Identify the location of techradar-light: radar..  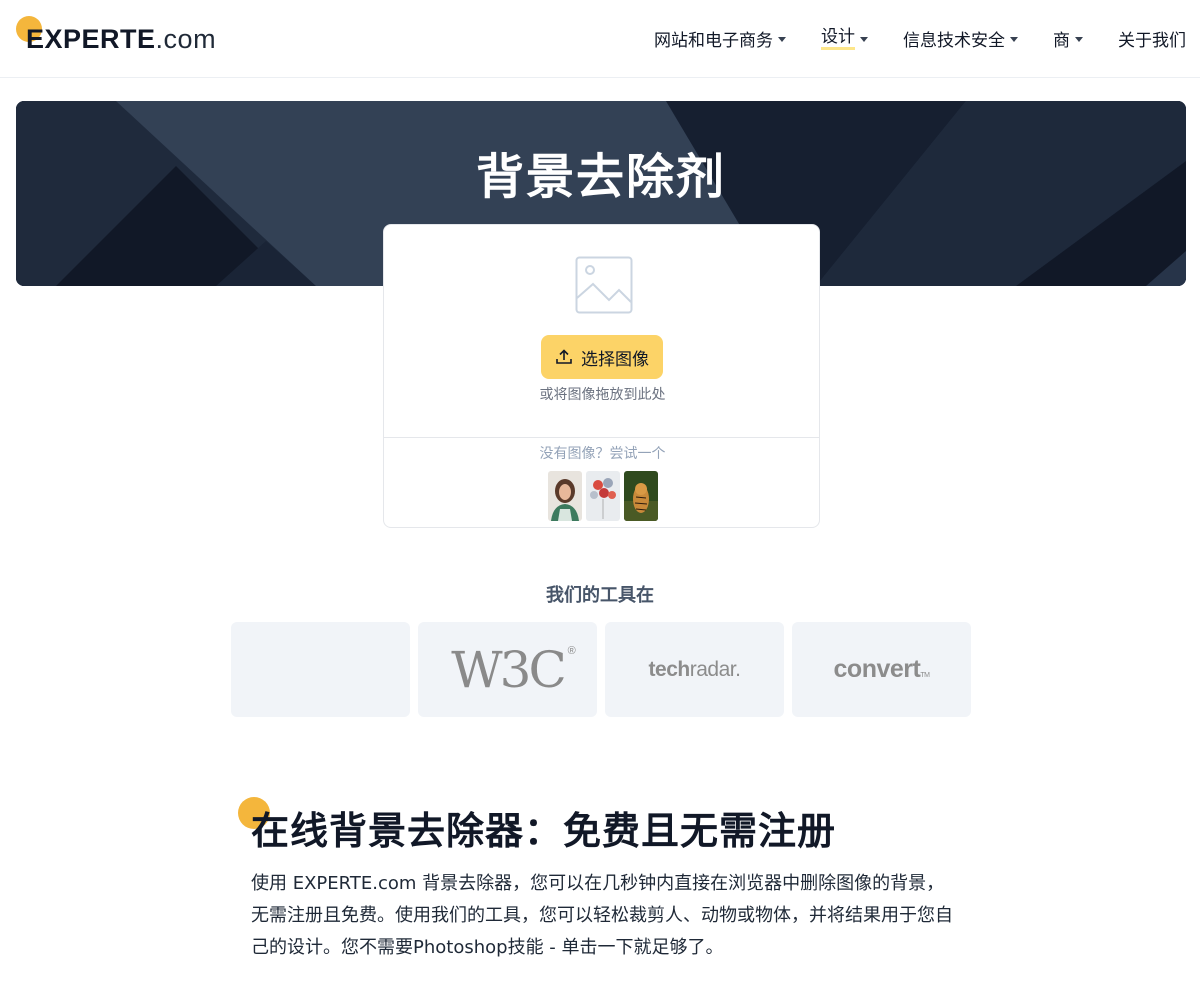
(715, 669).